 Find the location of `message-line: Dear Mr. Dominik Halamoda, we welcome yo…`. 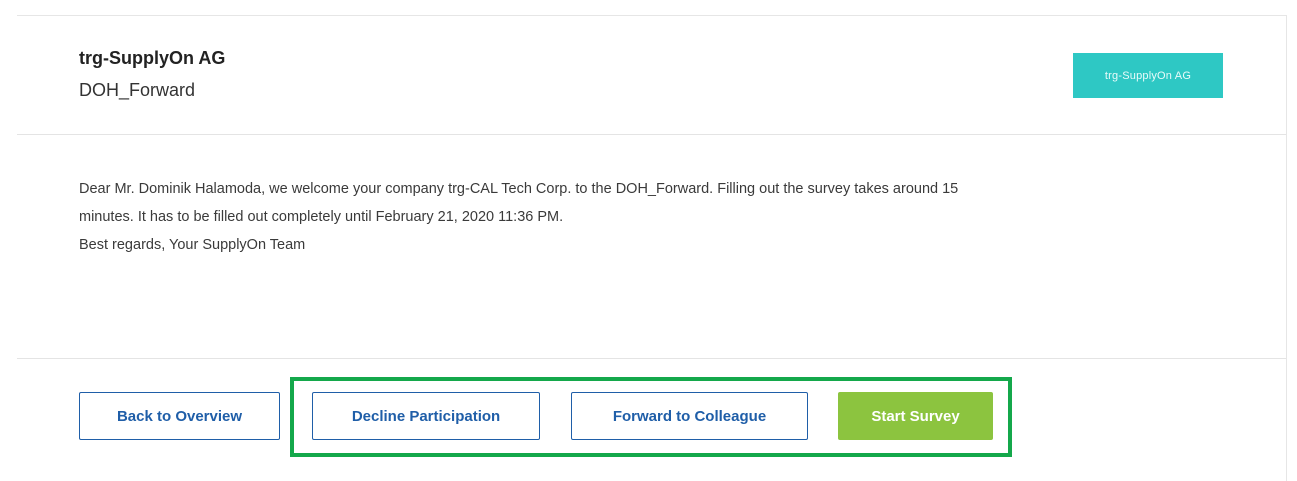

message-line: Dear Mr. Dominik Halamoda, we welcome yo… is located at coordinates (519, 189).